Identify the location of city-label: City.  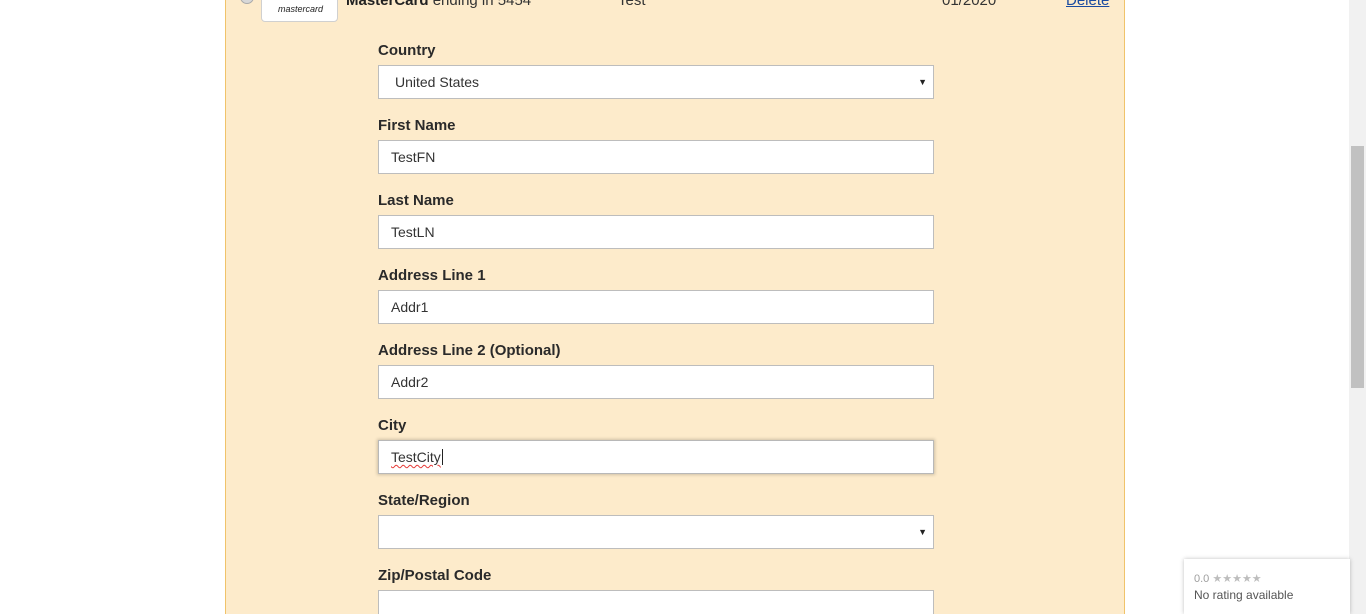
(392, 425).